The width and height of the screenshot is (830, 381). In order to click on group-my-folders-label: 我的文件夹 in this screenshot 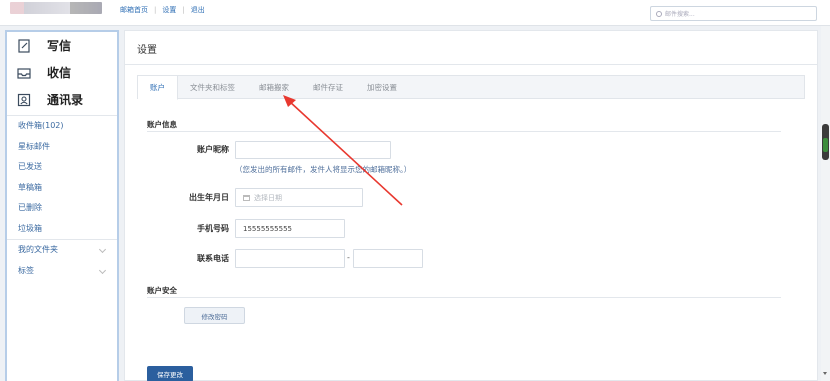, I will do `click(38, 249)`.